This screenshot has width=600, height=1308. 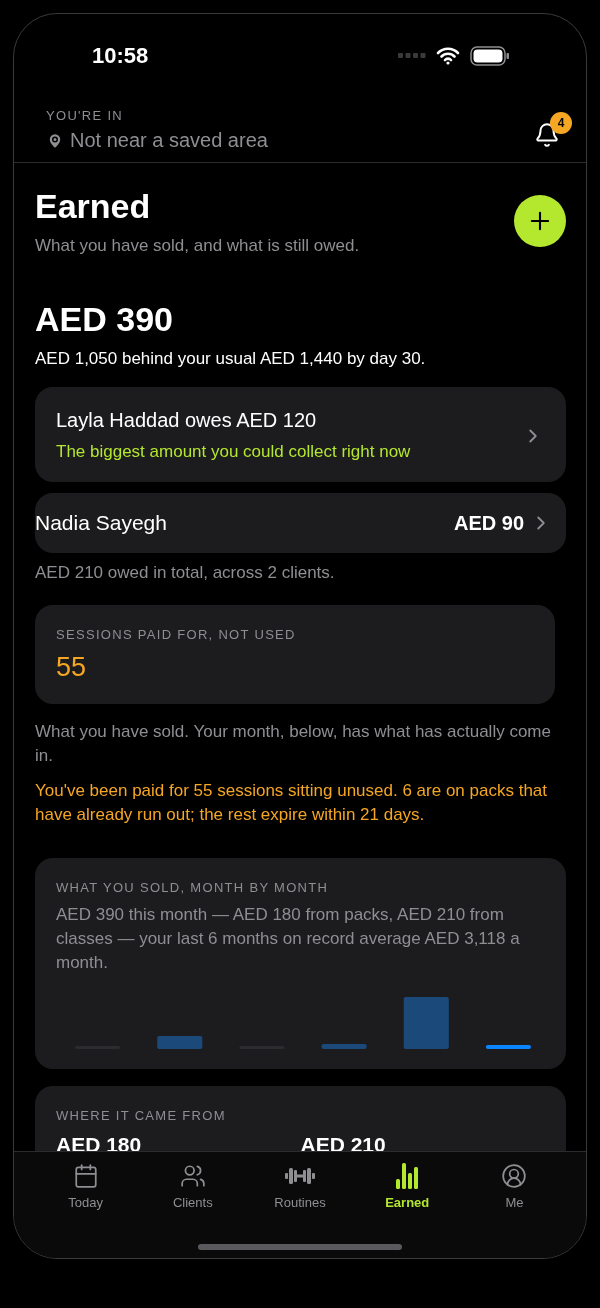 I want to click on tab: Me, so click(x=514, y=1186).